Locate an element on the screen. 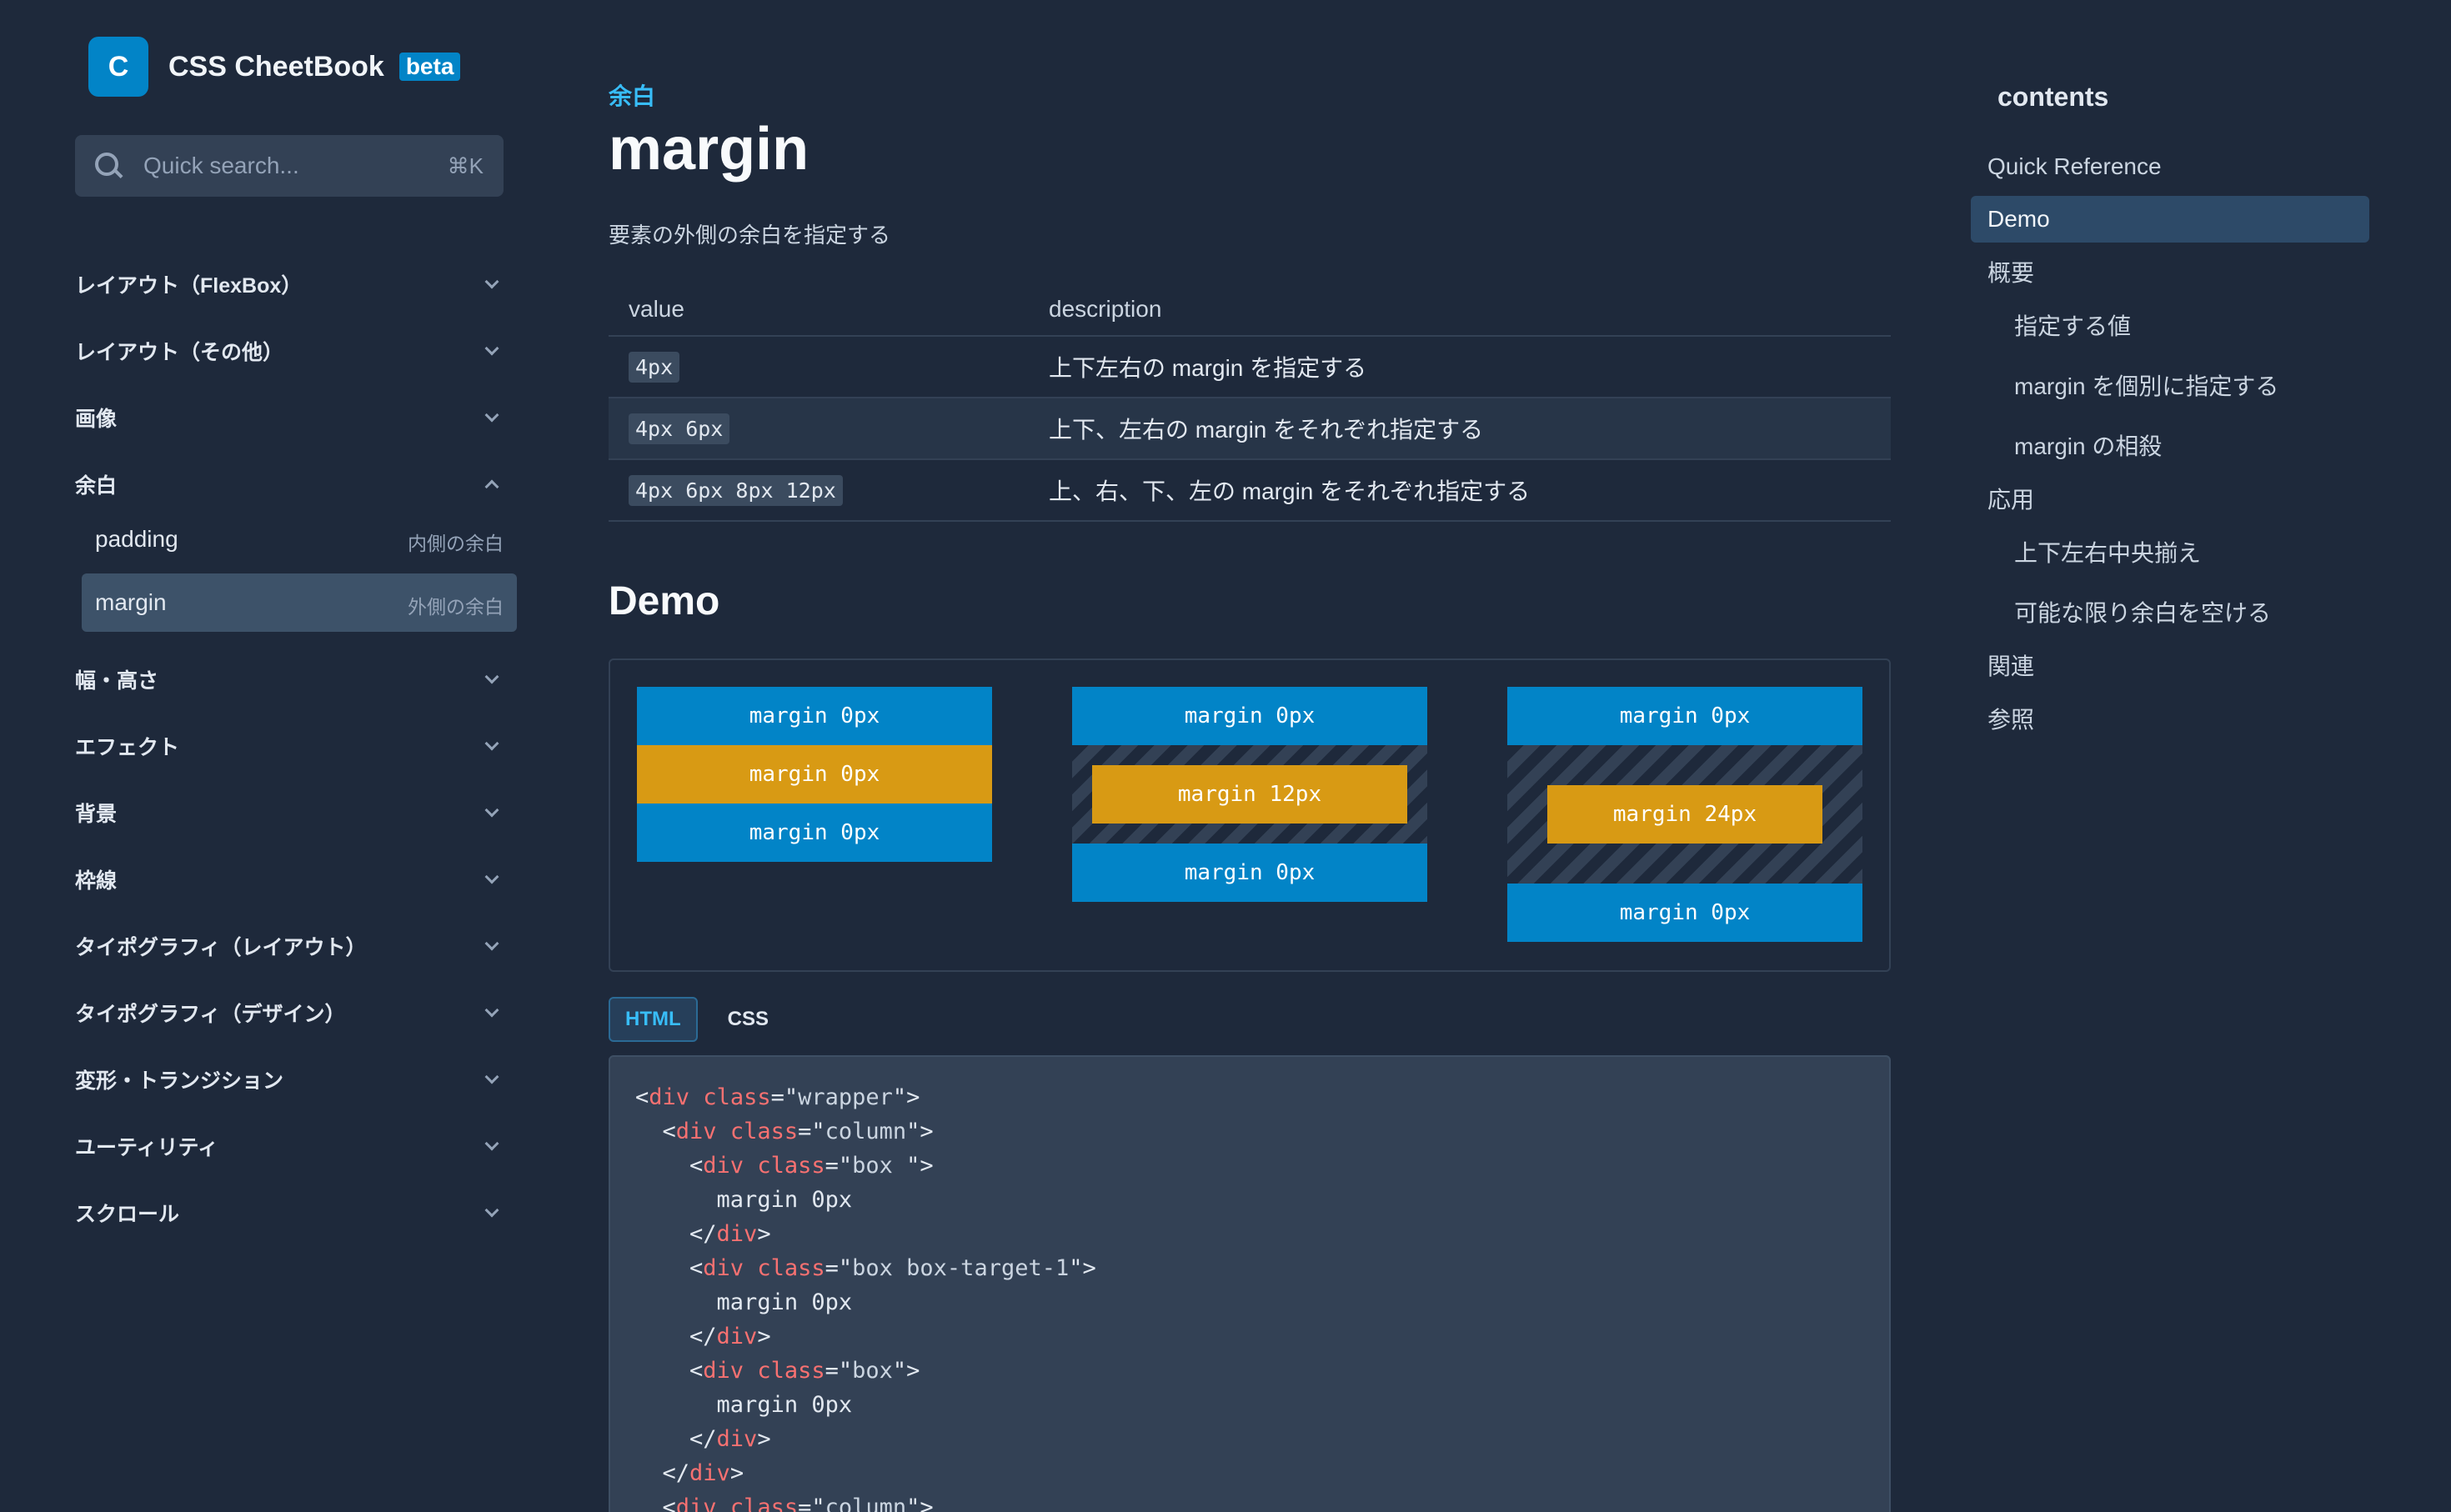 The image size is (2451, 1512). page-category: 余白 is located at coordinates (633, 96).